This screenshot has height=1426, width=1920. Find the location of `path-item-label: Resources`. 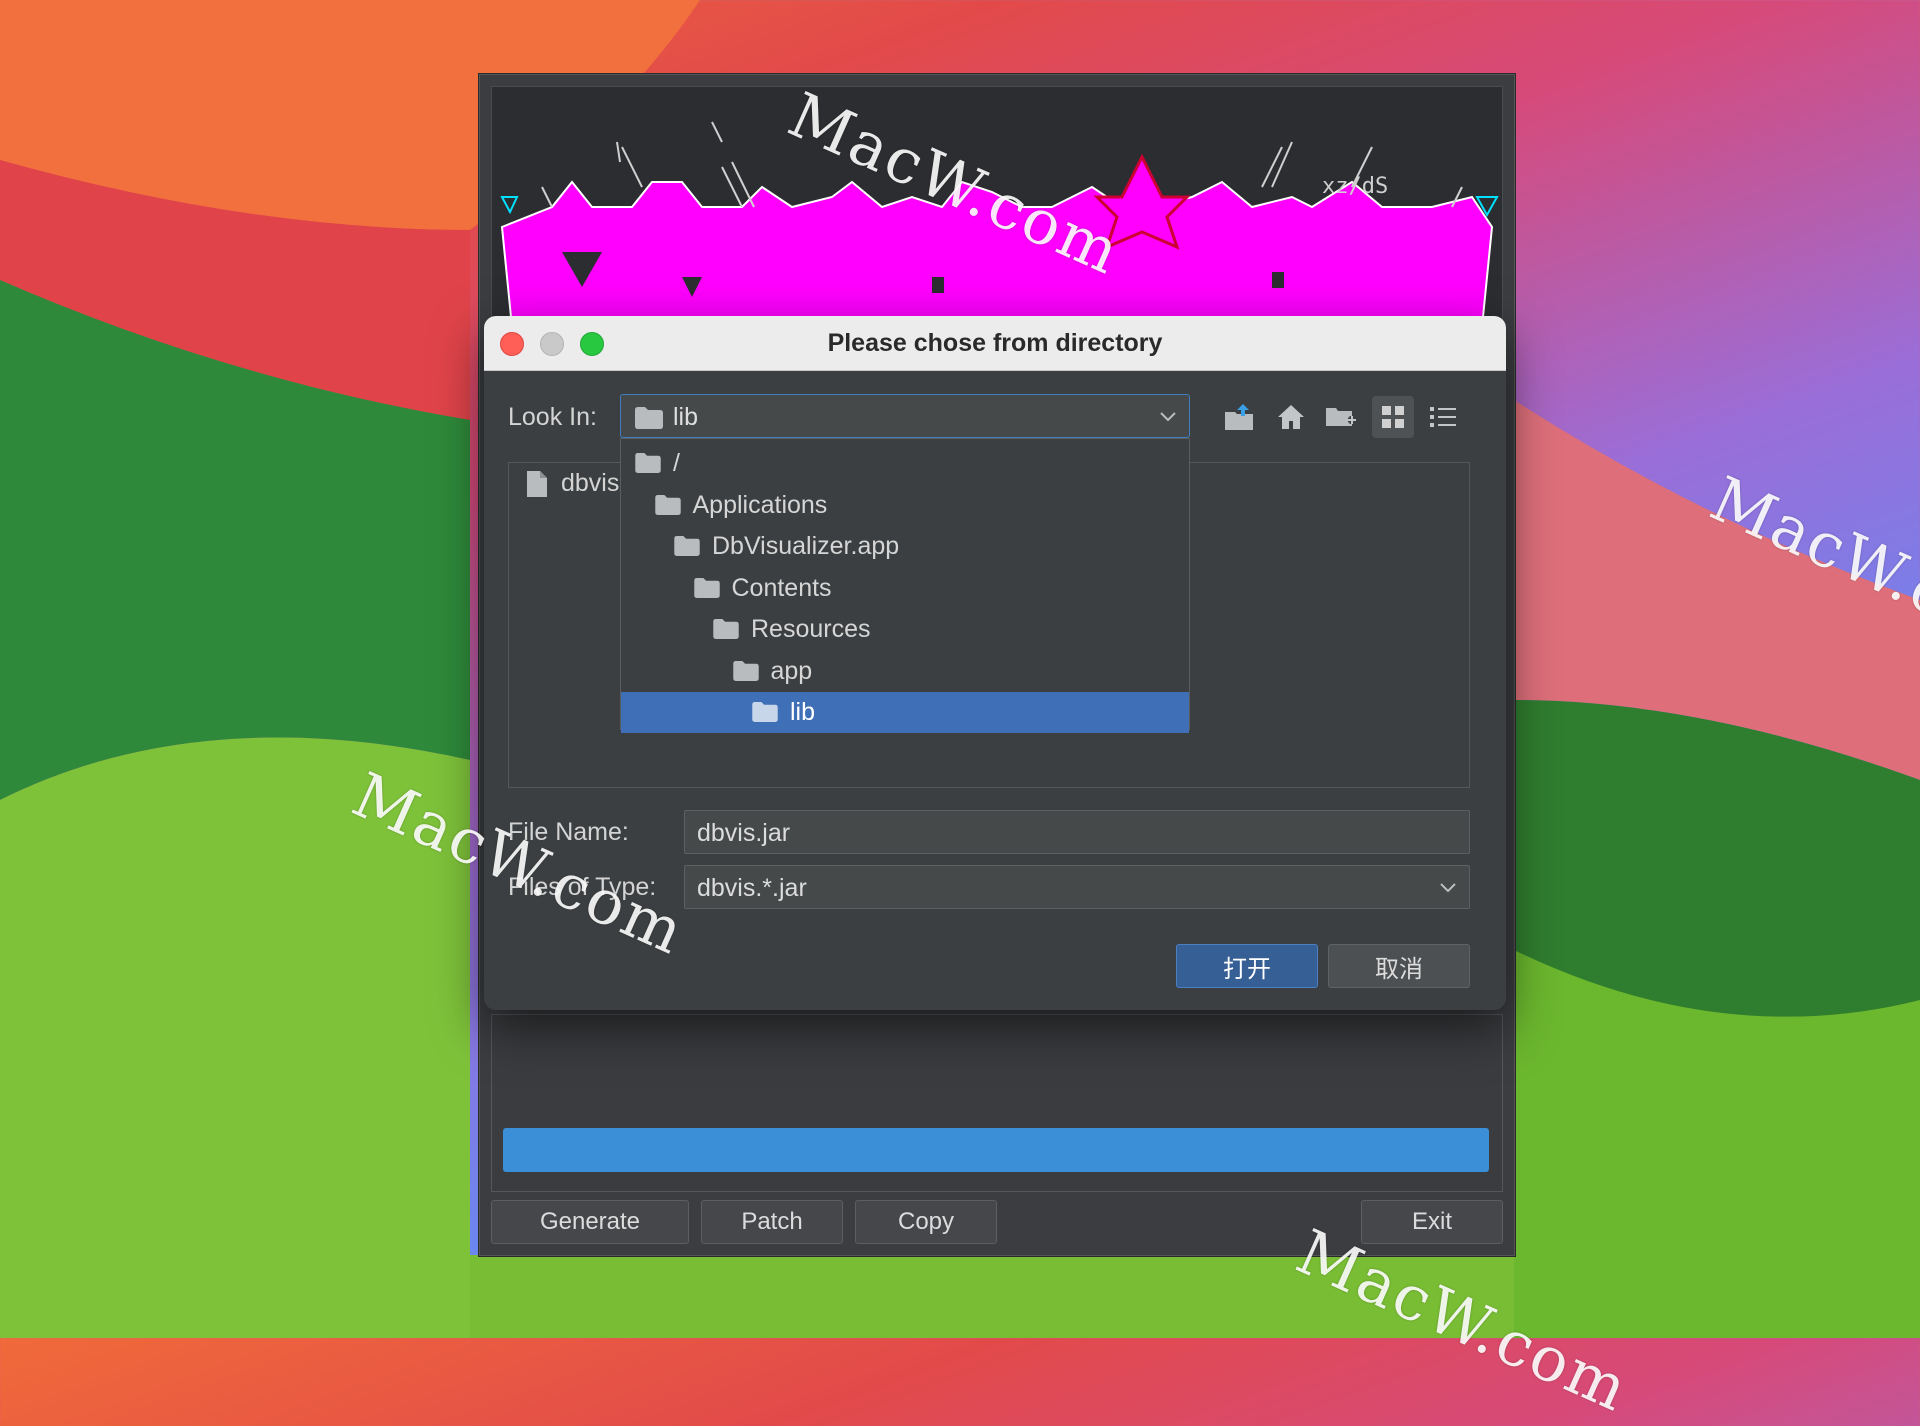

path-item-label: Resources is located at coordinates (811, 629).